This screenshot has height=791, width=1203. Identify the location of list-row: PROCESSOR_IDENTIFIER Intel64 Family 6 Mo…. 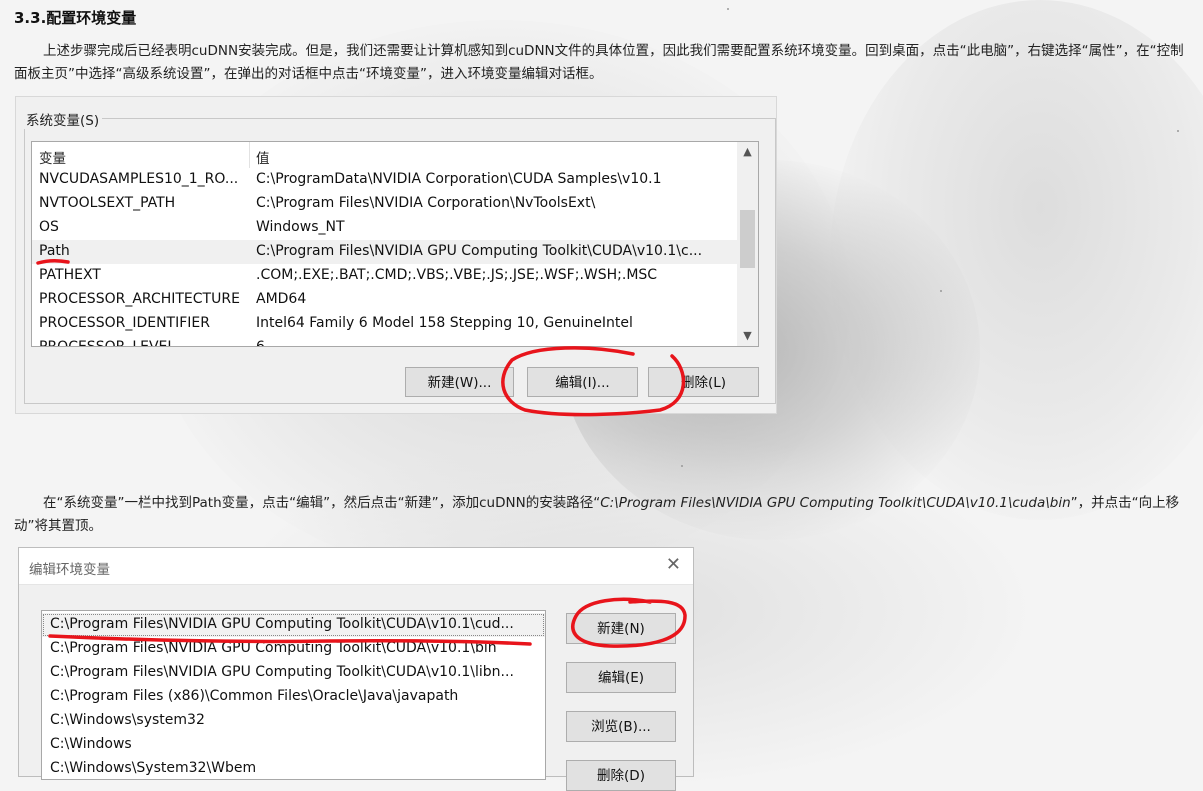
(384, 324).